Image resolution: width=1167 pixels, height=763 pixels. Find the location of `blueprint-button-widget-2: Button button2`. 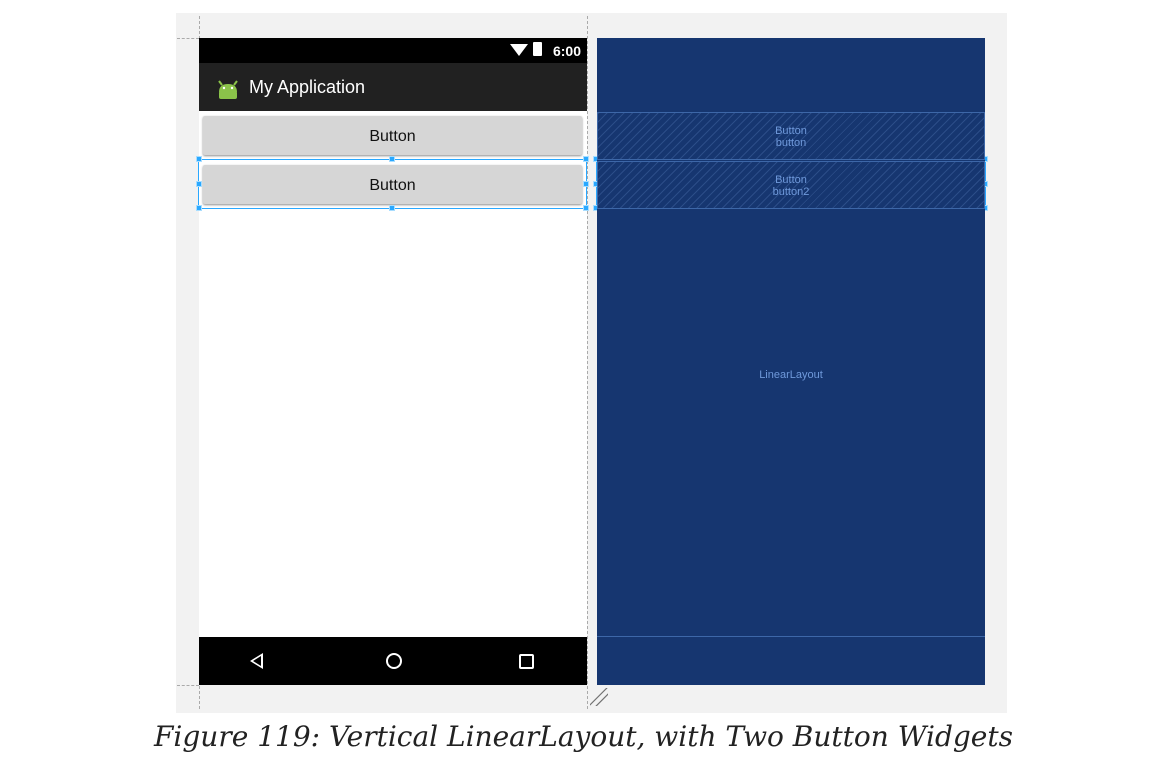

blueprint-button-widget-2: Button button2 is located at coordinates (791, 185).